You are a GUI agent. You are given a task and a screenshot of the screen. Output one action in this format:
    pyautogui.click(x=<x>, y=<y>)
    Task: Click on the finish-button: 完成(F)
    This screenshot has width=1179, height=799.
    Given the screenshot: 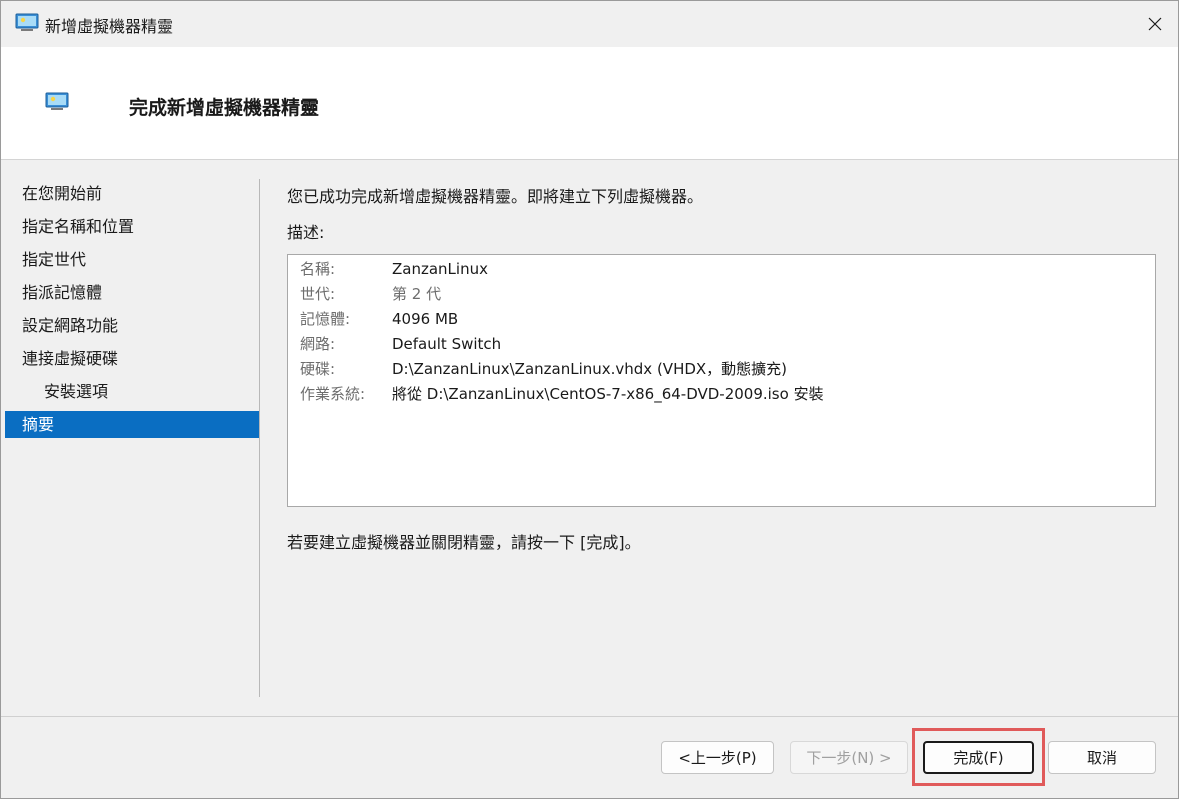 What is the action you would take?
    pyautogui.click(x=978, y=757)
    